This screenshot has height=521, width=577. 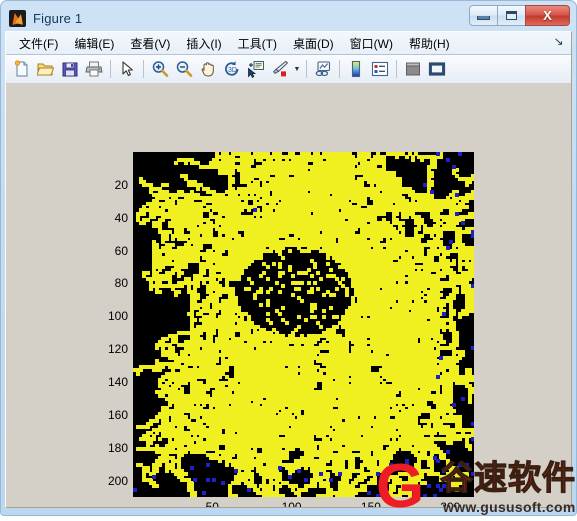 What do you see at coordinates (297, 69) in the screenshot?
I see `brush-dropdown-icon: ▼` at bounding box center [297, 69].